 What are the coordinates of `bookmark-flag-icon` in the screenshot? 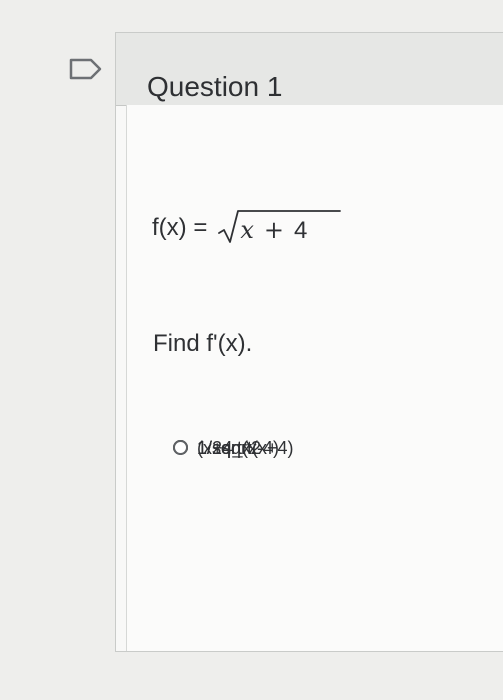 It's located at (86, 69).